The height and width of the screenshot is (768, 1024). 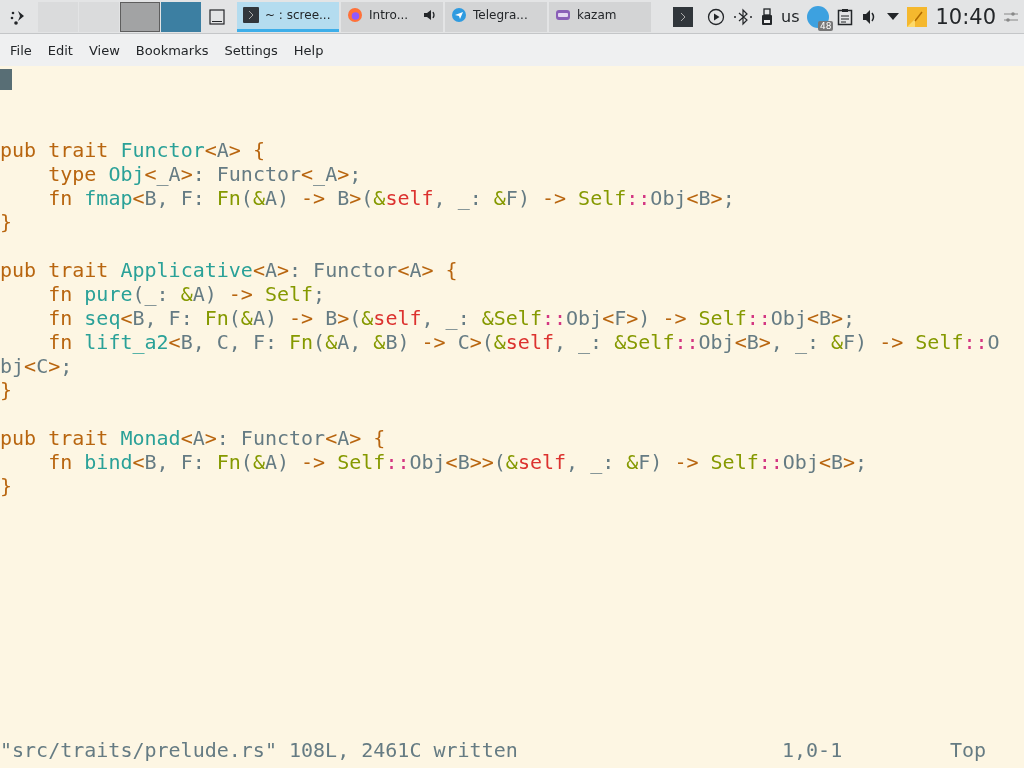 What do you see at coordinates (308, 50) in the screenshot?
I see `menu-item: Help` at bounding box center [308, 50].